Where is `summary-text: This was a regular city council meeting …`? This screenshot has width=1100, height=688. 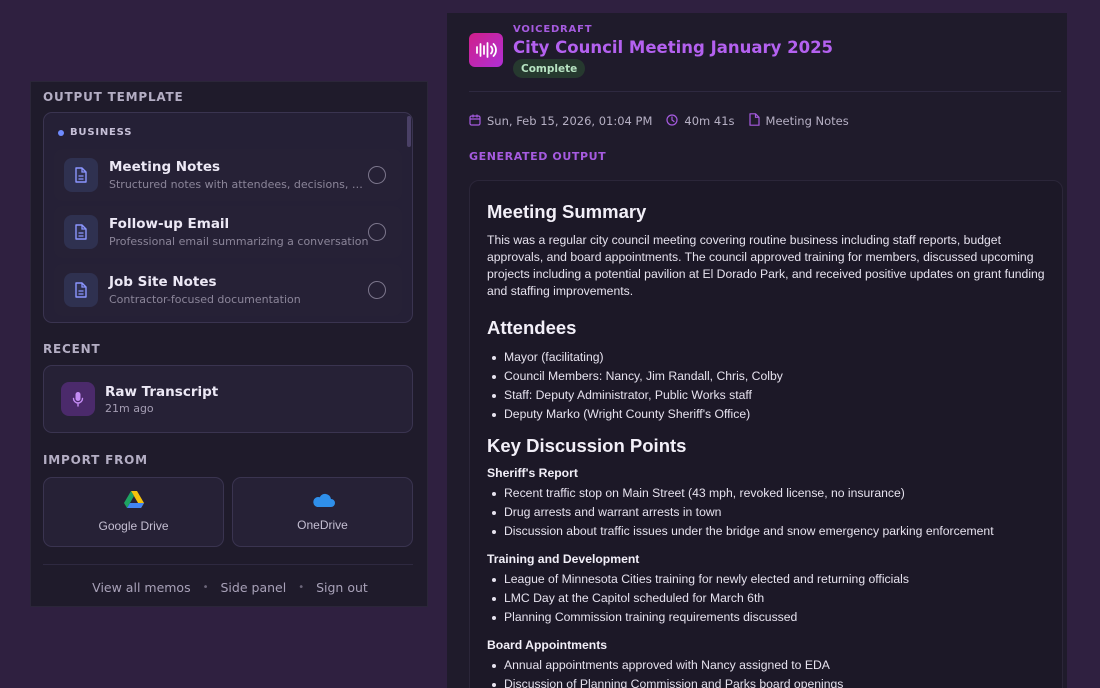
summary-text: This was a regular city council meeting … is located at coordinates (766, 265).